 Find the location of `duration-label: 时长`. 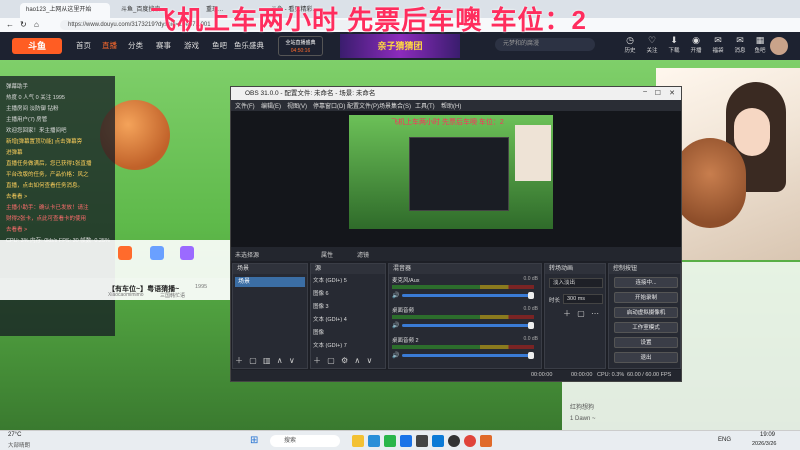

duration-label: 时长 is located at coordinates (555, 301).